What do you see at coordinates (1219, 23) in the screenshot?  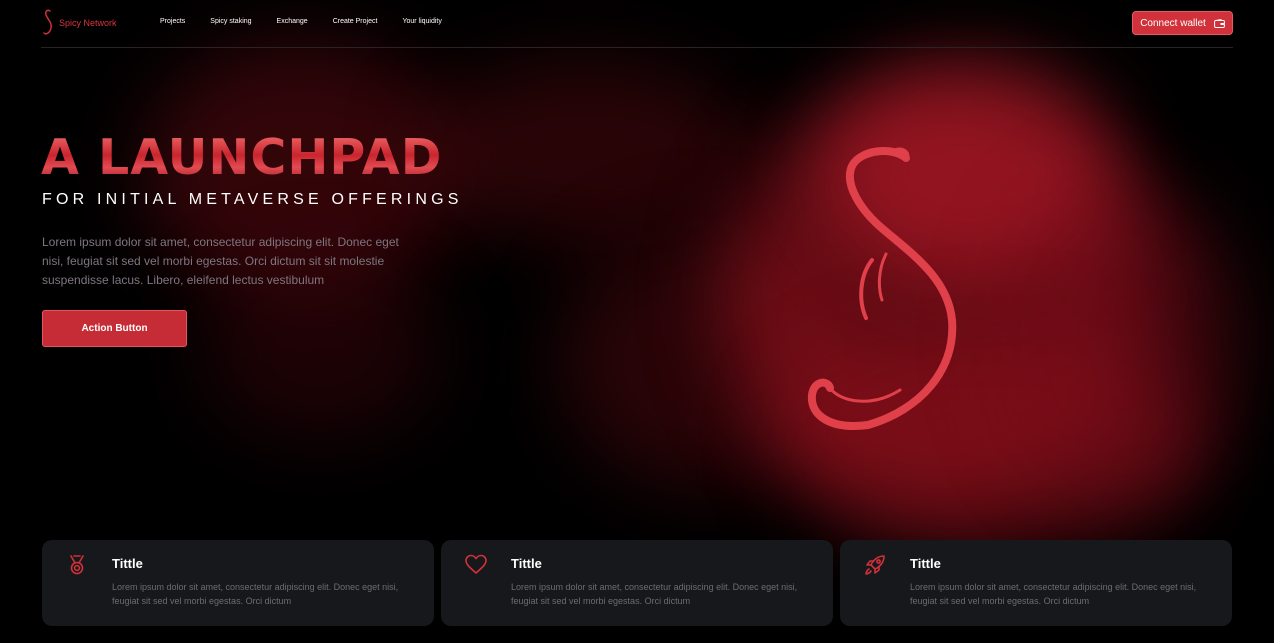 I see `wallet-icon` at bounding box center [1219, 23].